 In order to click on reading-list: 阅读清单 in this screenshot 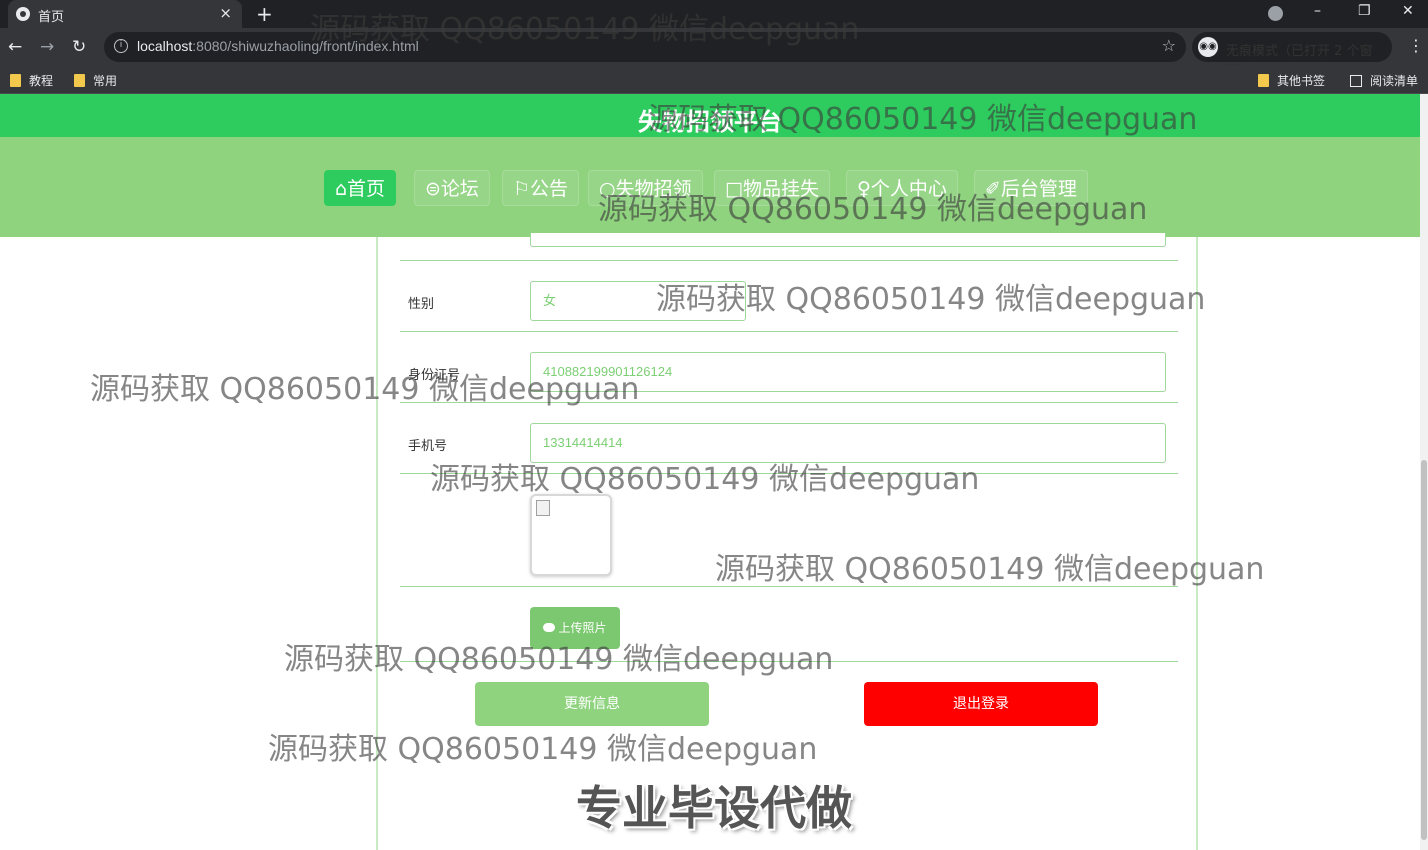, I will do `click(1384, 80)`.